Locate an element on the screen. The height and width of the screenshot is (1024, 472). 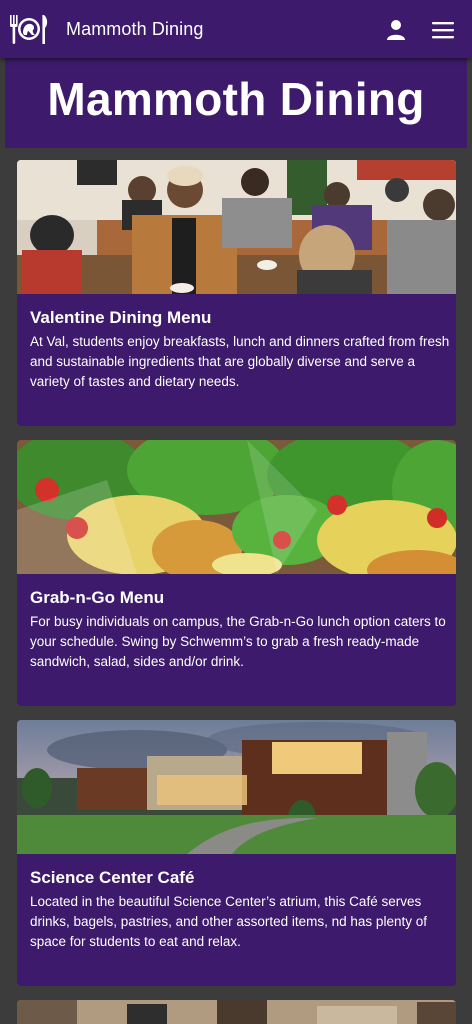
hamburger-menu-icon is located at coordinates (443, 30).